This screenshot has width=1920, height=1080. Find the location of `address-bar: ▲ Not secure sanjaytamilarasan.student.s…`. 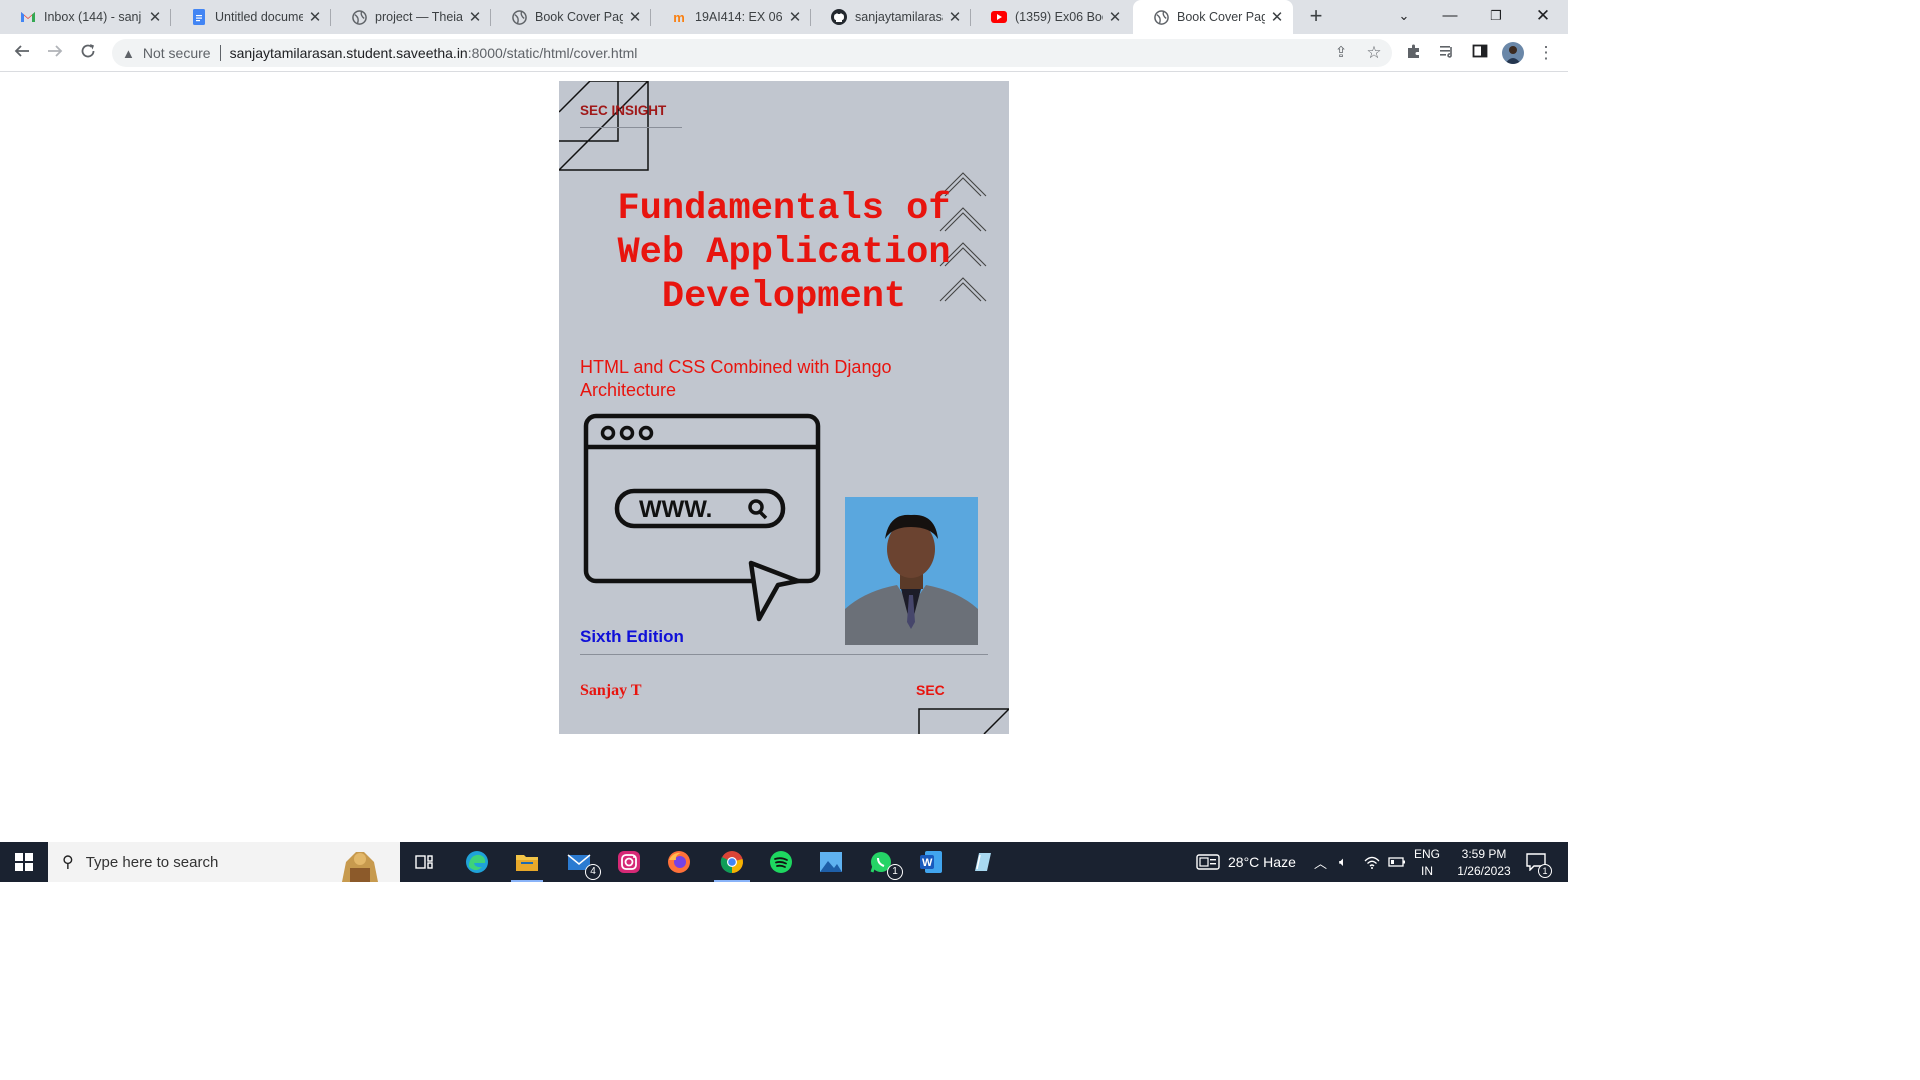

address-bar: ▲ Not secure sanjaytamilarasan.student.s… is located at coordinates (752, 53).